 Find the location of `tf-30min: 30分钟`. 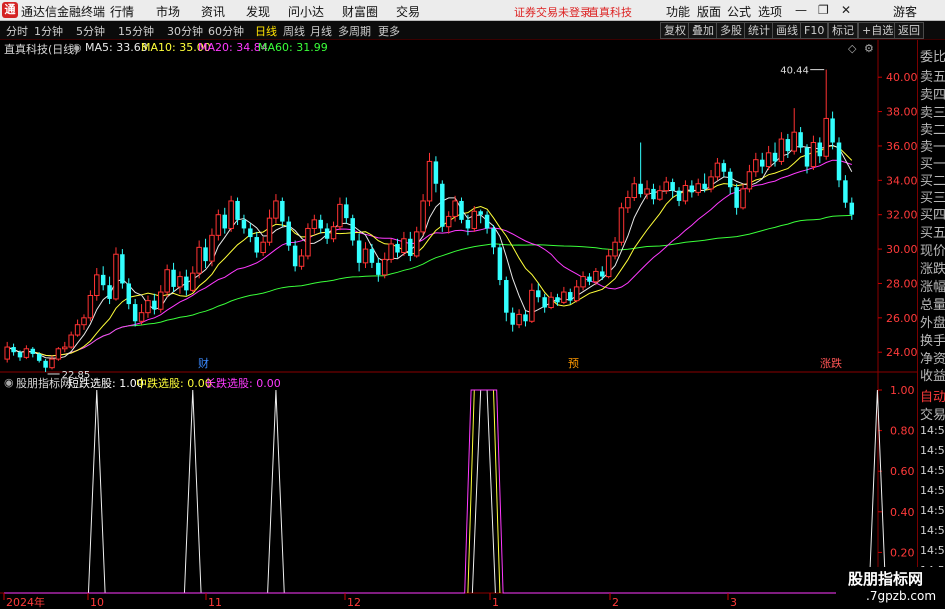

tf-30min: 30分钟 is located at coordinates (185, 31).